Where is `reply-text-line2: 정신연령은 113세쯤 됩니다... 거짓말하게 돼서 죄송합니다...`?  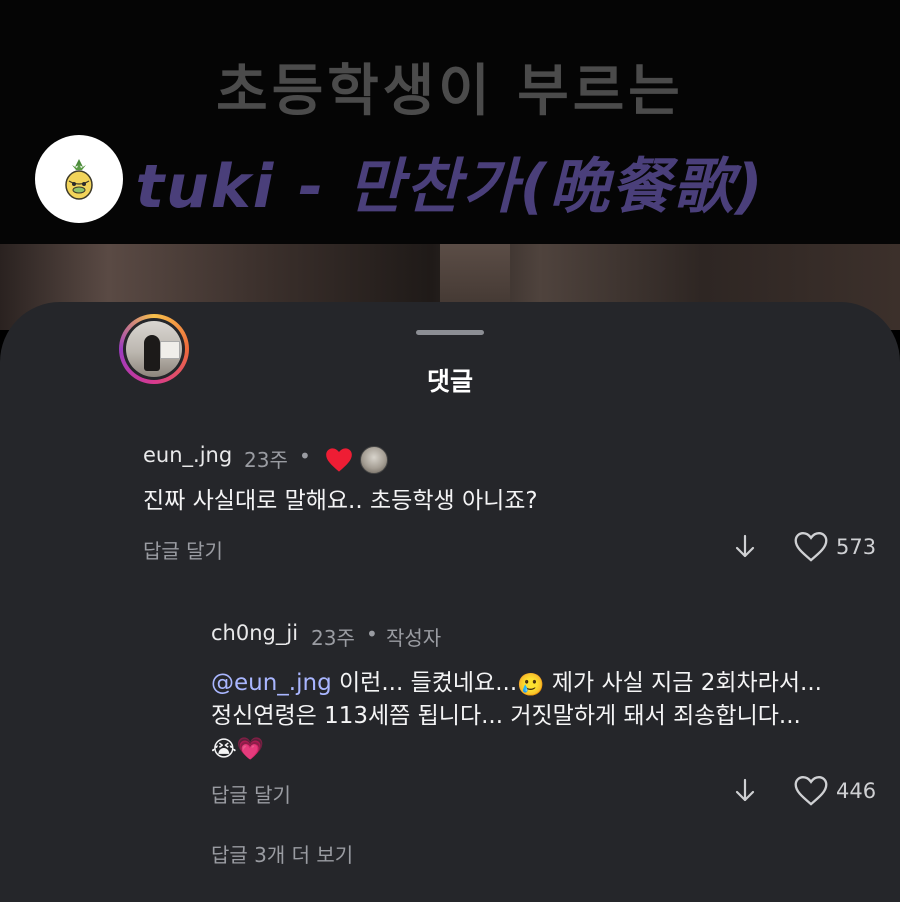
reply-text-line2: 정신연령은 113세쯤 됩니다... 거짓말하게 돼서 죄송합니다... is located at coordinates (506, 716).